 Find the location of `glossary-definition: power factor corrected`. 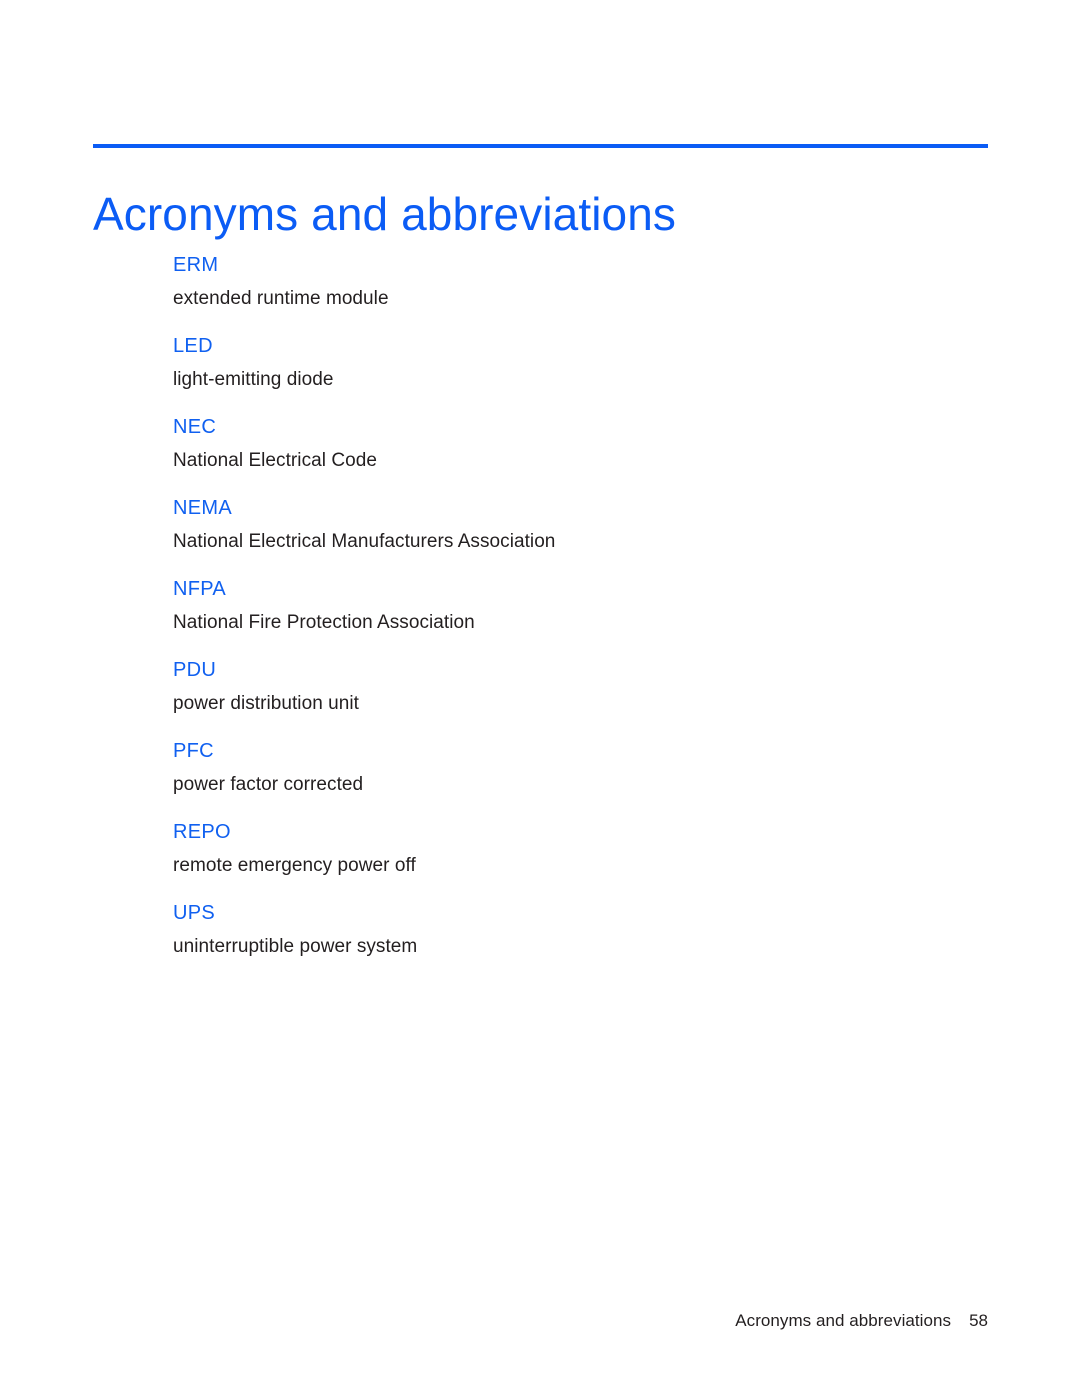

glossary-definition: power factor corrected is located at coordinates (268, 784).